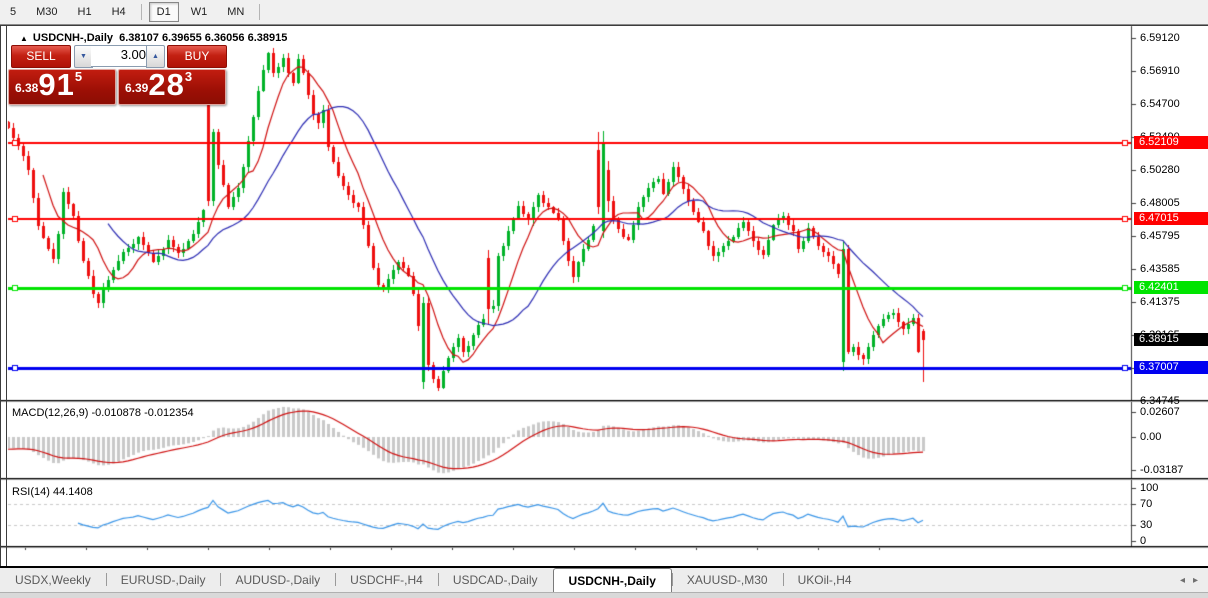 Image resolution: width=1208 pixels, height=598 pixels. I want to click on hline-price-label: 6.47015, so click(1171, 218).